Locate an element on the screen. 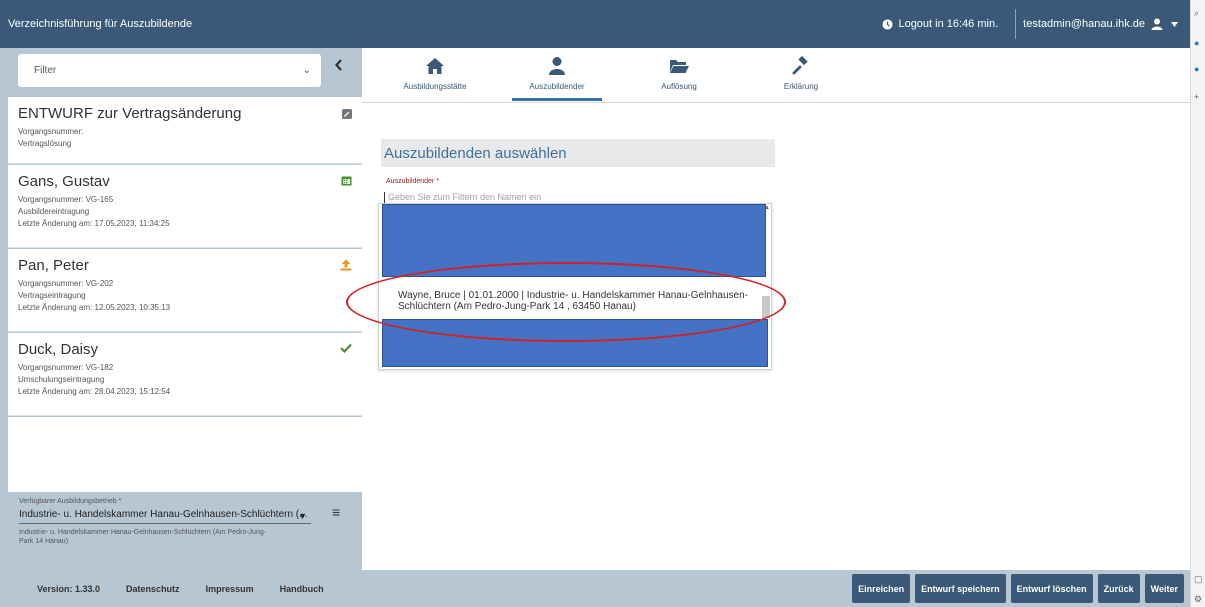 This screenshot has height=607, width=1205. tab-aufloesung: Auflösung is located at coordinates (679, 75).